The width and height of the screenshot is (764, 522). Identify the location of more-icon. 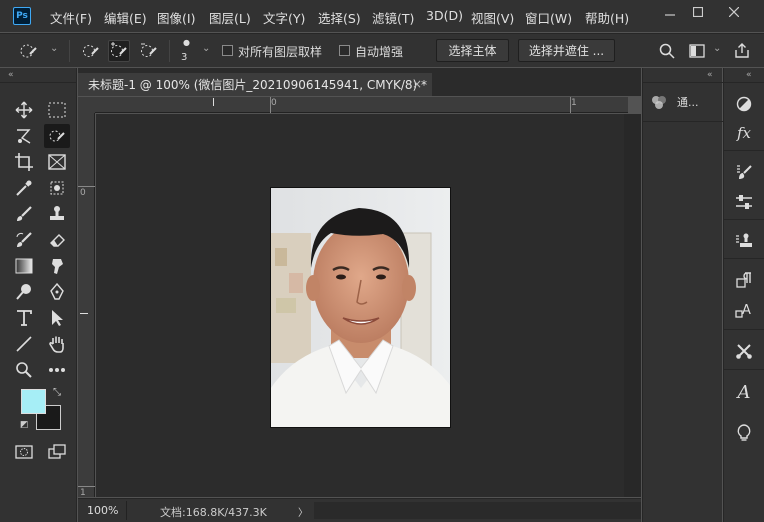
(57, 370).